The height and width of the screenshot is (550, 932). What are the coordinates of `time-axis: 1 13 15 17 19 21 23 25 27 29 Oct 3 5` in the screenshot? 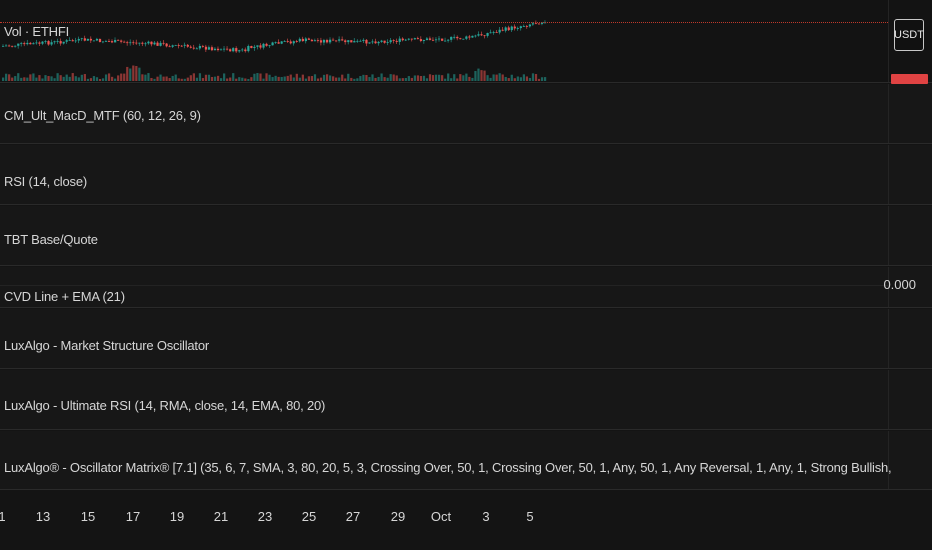 It's located at (466, 520).